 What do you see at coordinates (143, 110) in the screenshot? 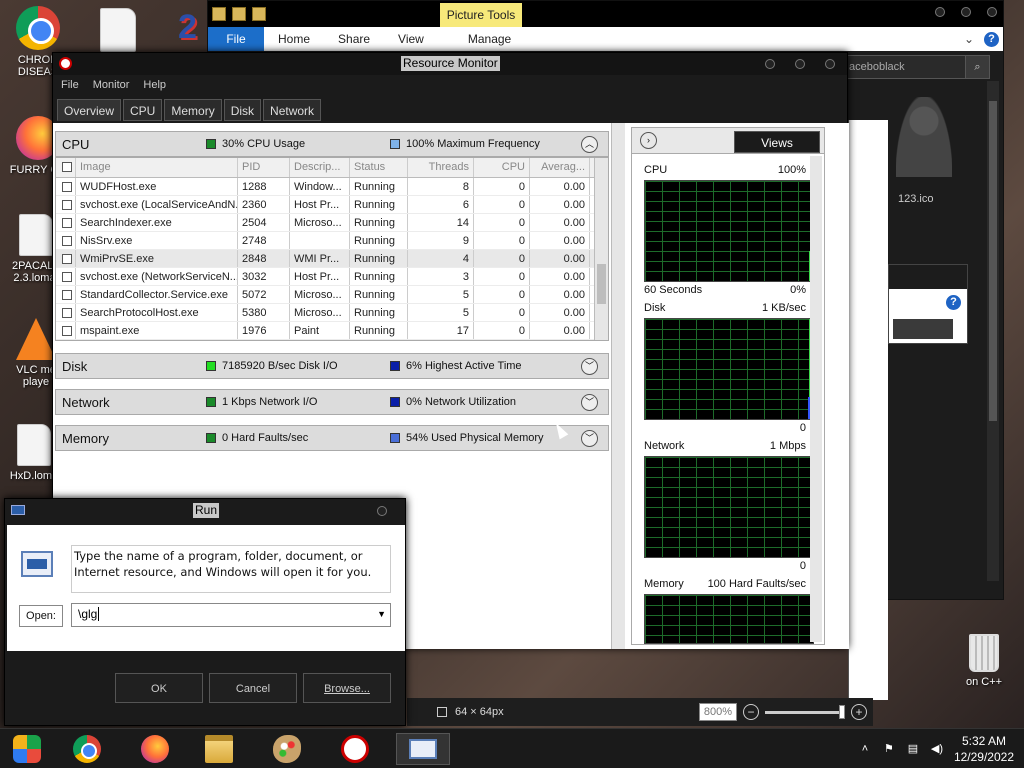
I see `tab-cpu: CPU` at bounding box center [143, 110].